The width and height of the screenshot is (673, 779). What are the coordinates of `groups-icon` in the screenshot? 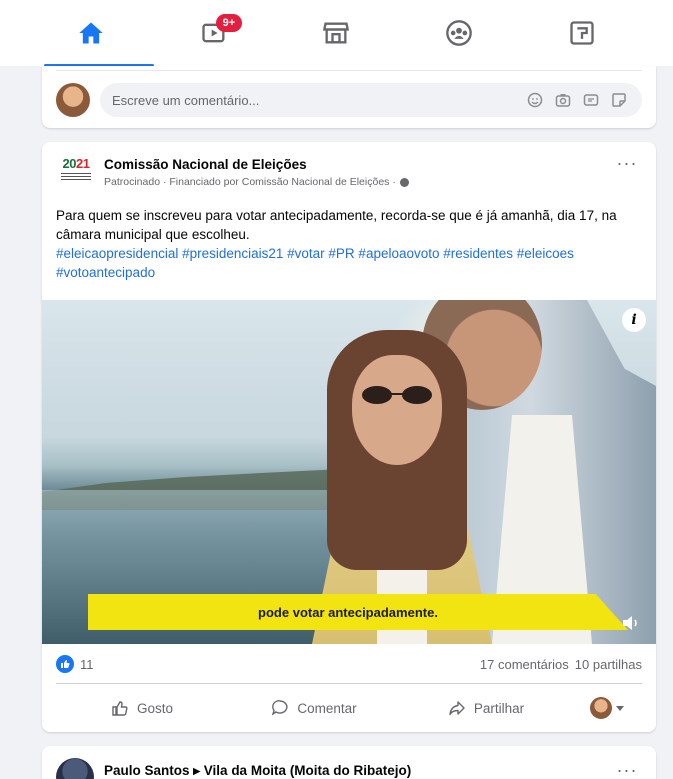 It's located at (459, 33).